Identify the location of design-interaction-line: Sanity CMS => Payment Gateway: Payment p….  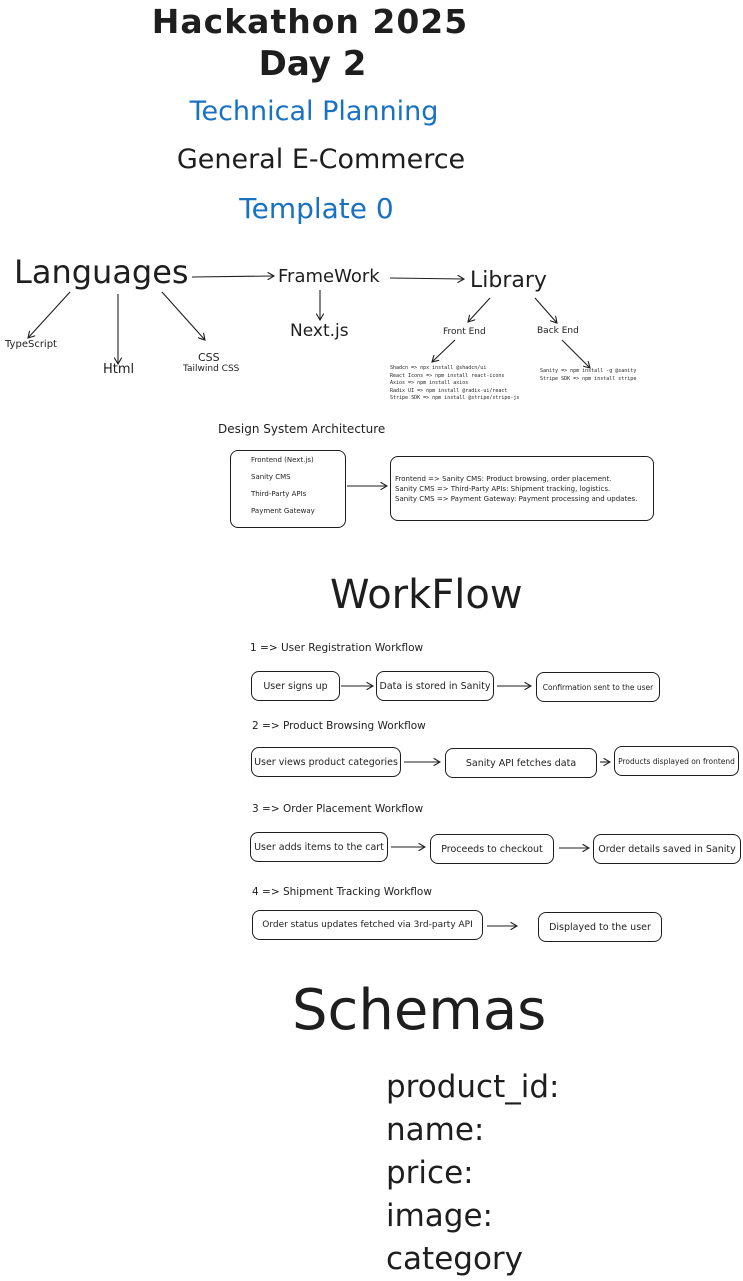
(516, 499).